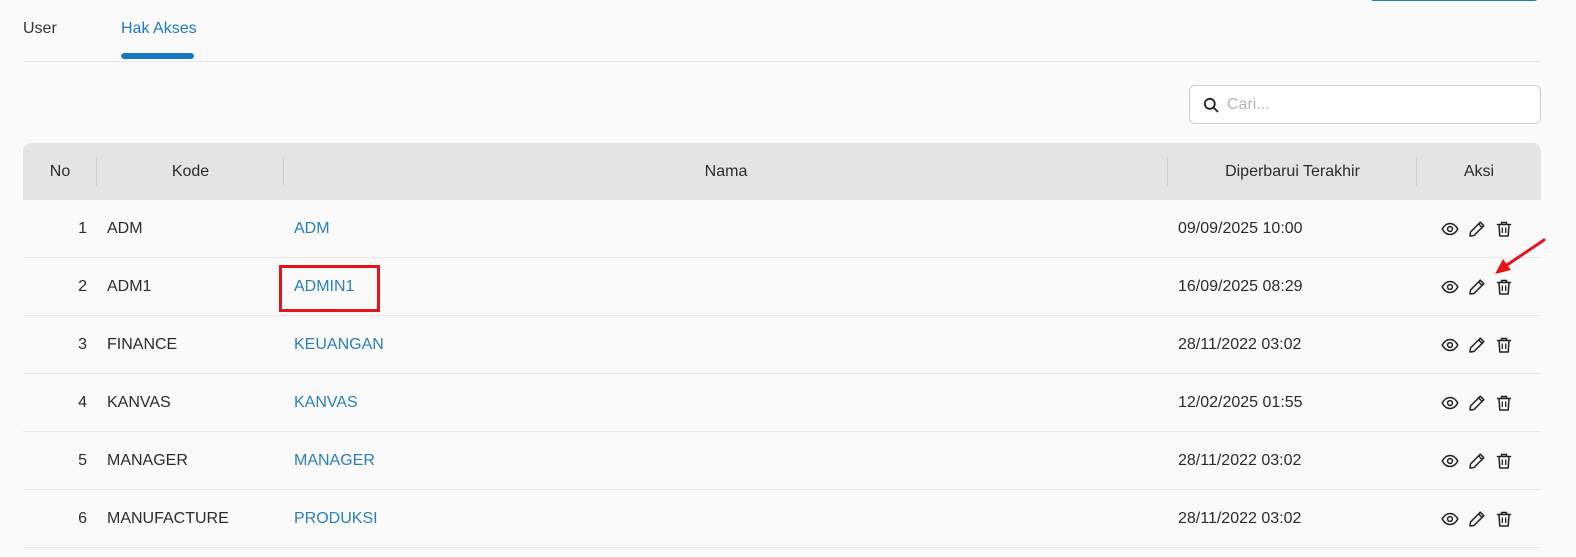  I want to click on cell-kode: KANVAS, so click(139, 402).